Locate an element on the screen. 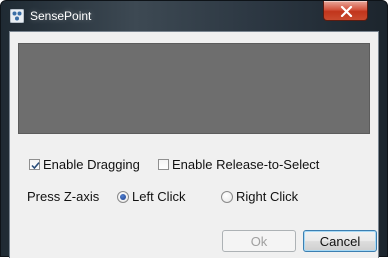 The width and height of the screenshot is (388, 258). enable-release-to-select-checkbox is located at coordinates (163, 164).